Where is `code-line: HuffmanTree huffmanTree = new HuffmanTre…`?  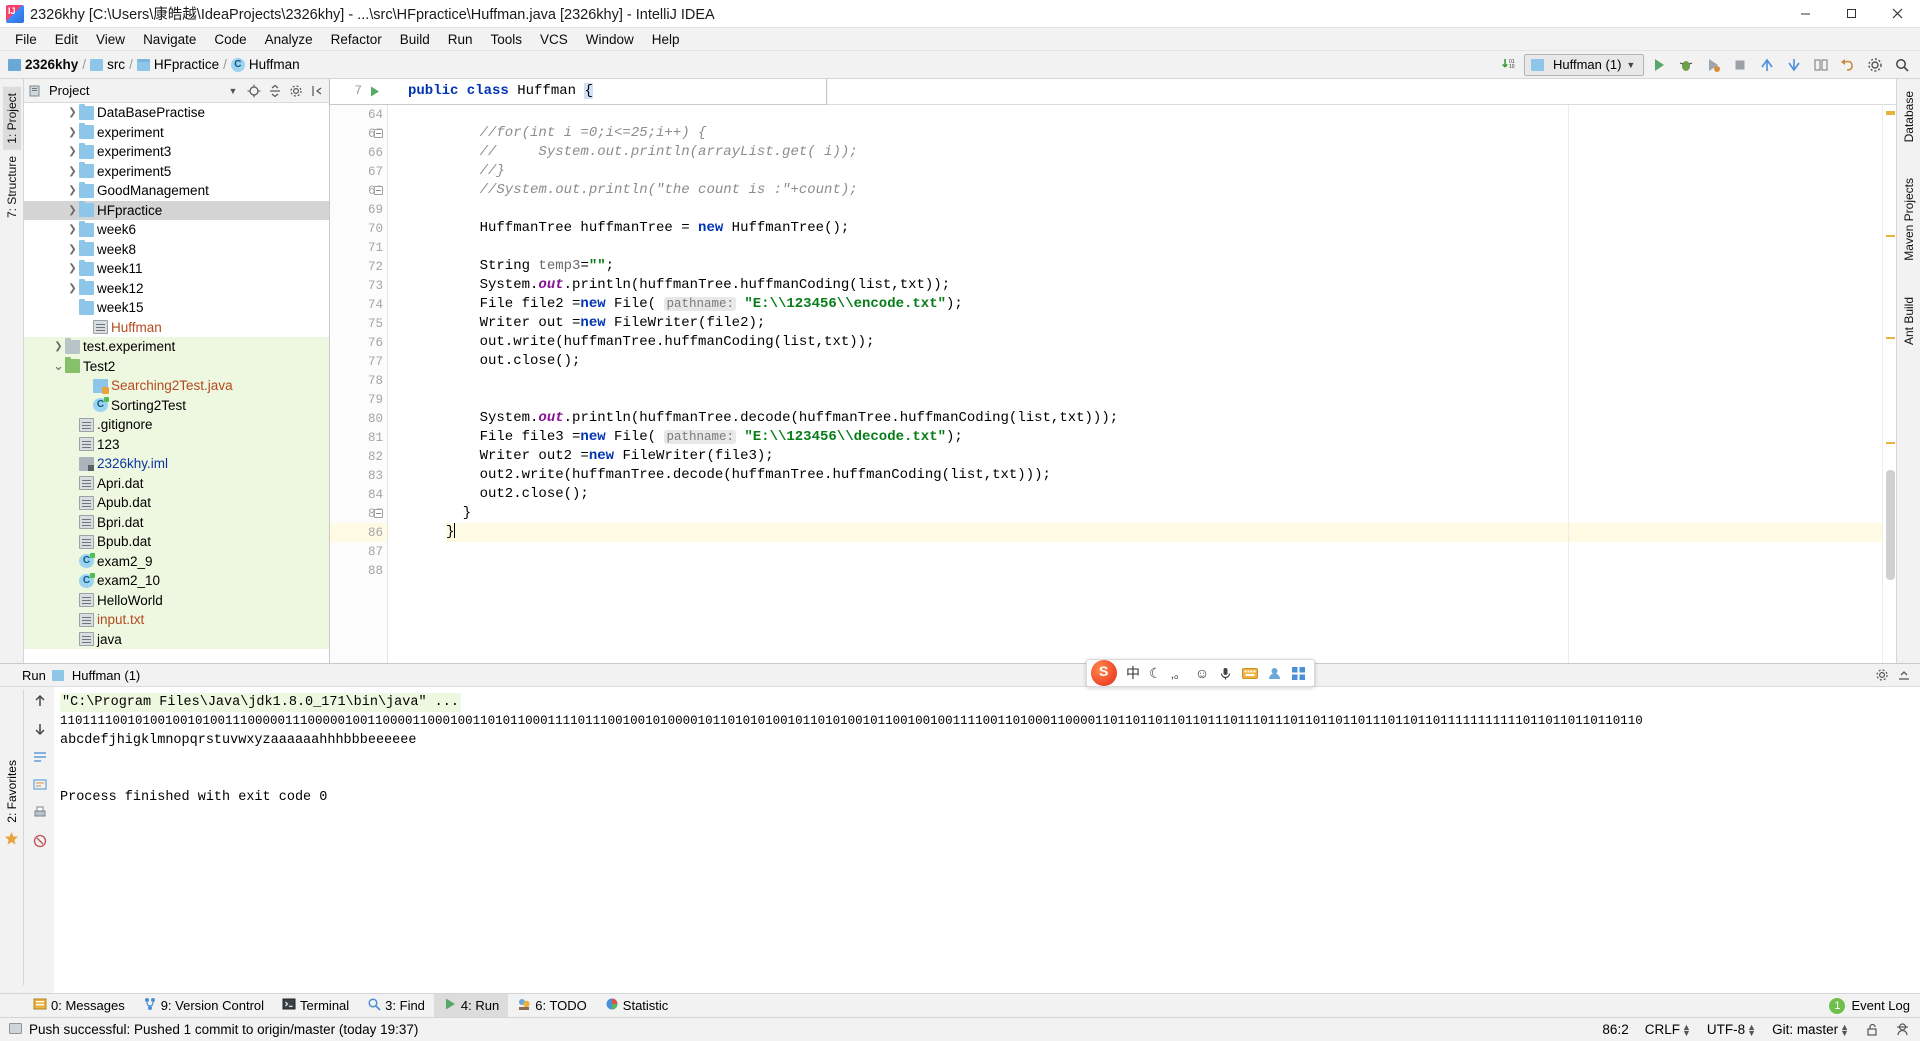
code-line: HuffmanTree huffmanTree = new HuffmanTre… is located at coordinates (1164, 228).